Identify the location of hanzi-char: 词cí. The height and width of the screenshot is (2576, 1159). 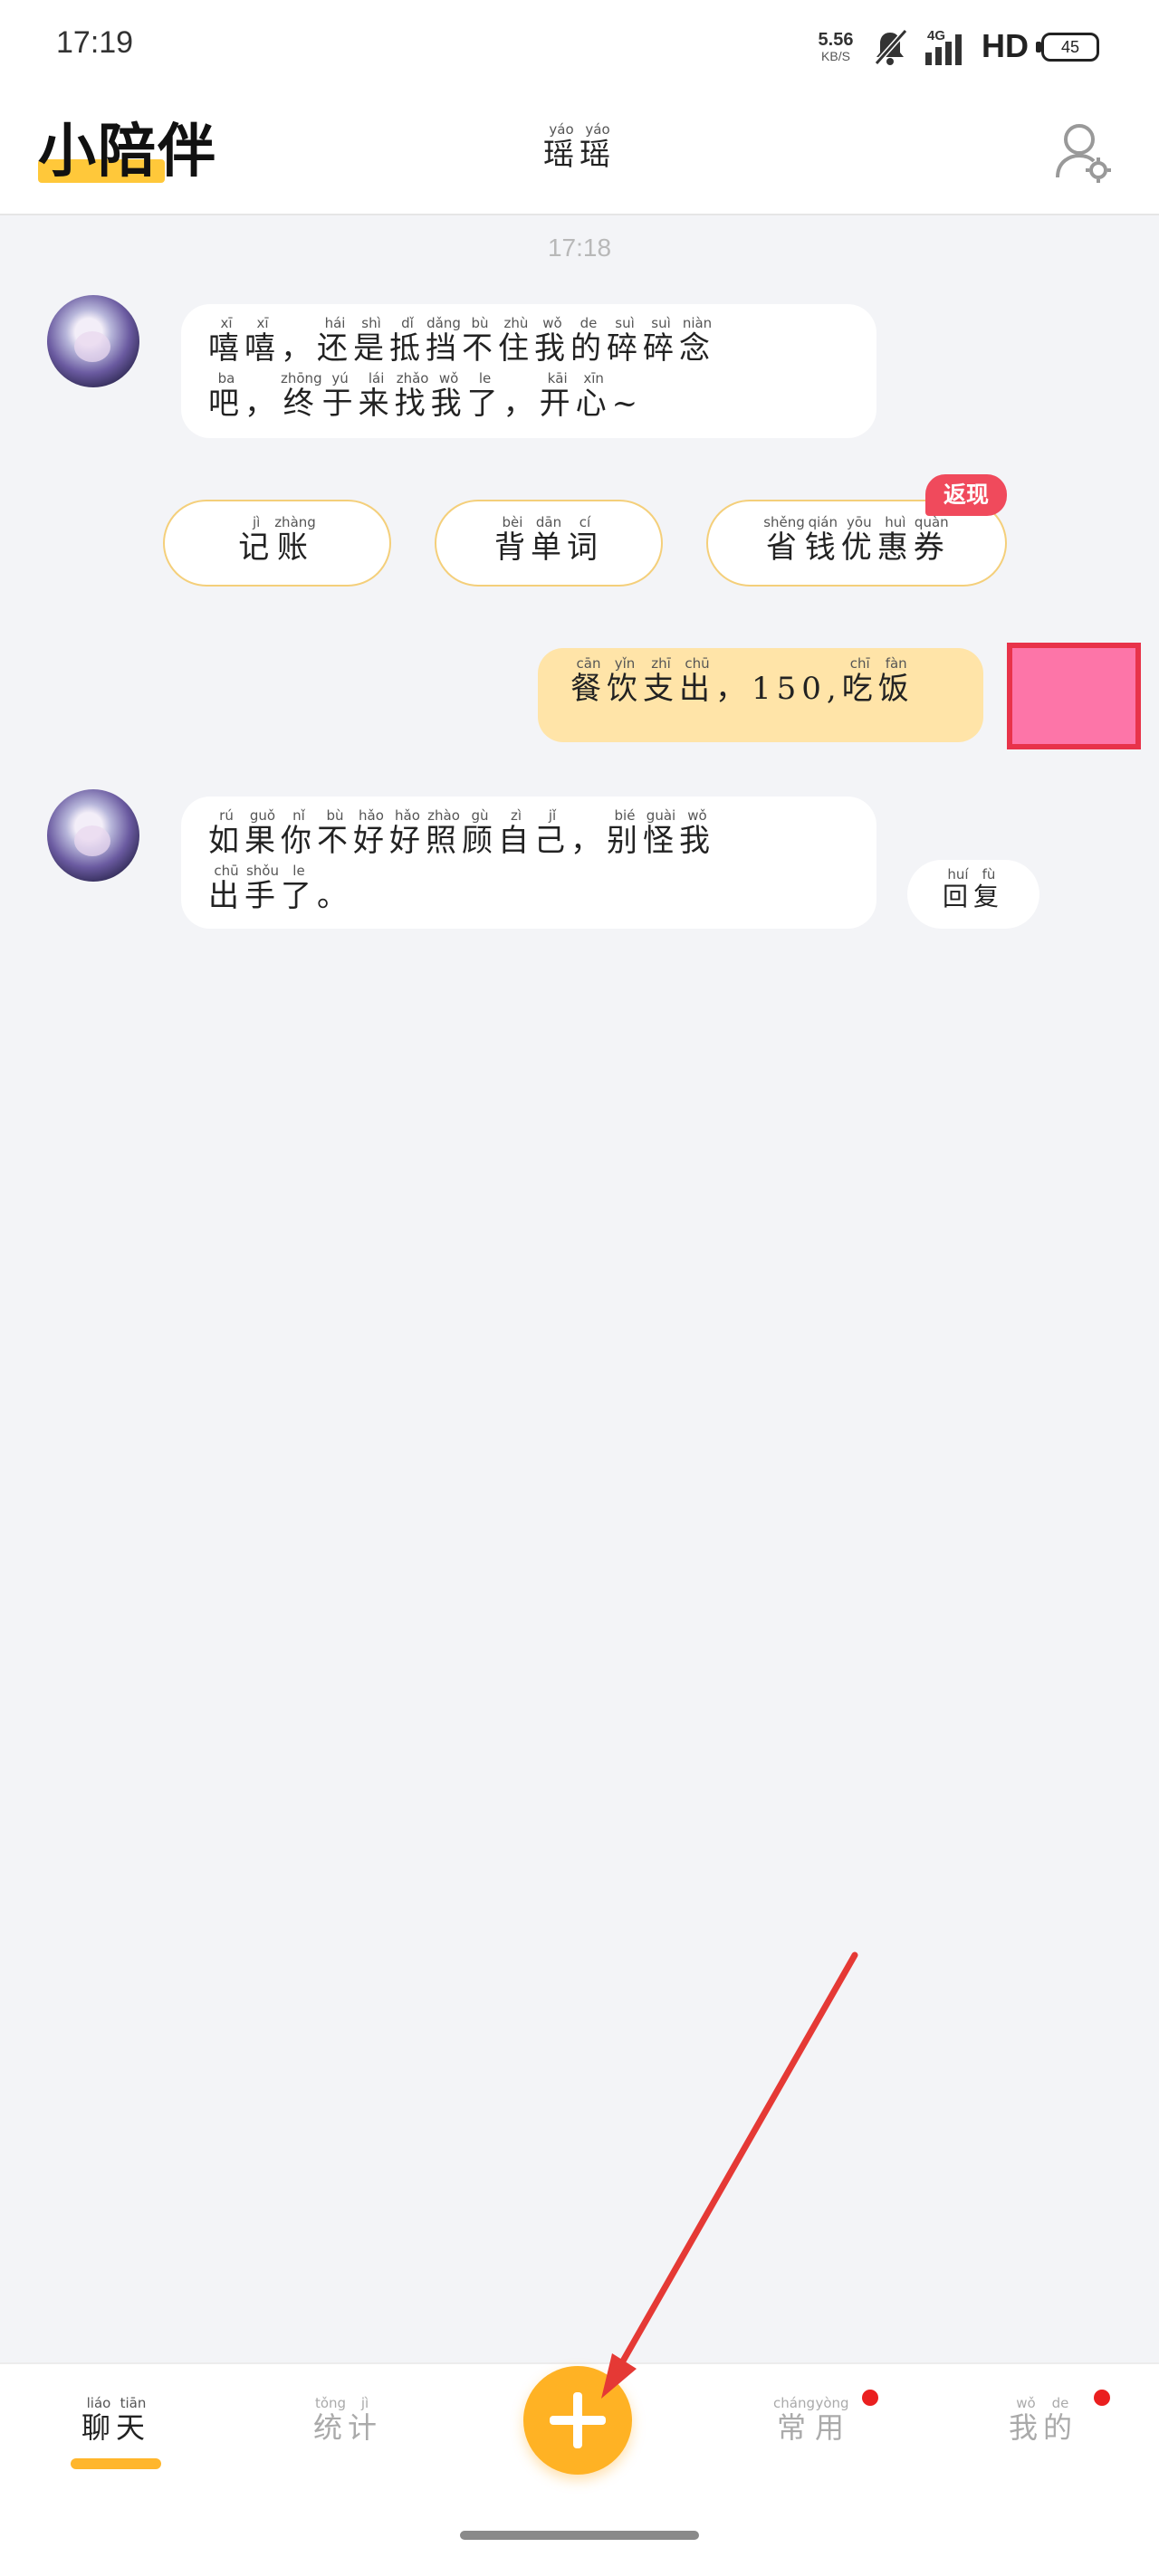
(585, 540).